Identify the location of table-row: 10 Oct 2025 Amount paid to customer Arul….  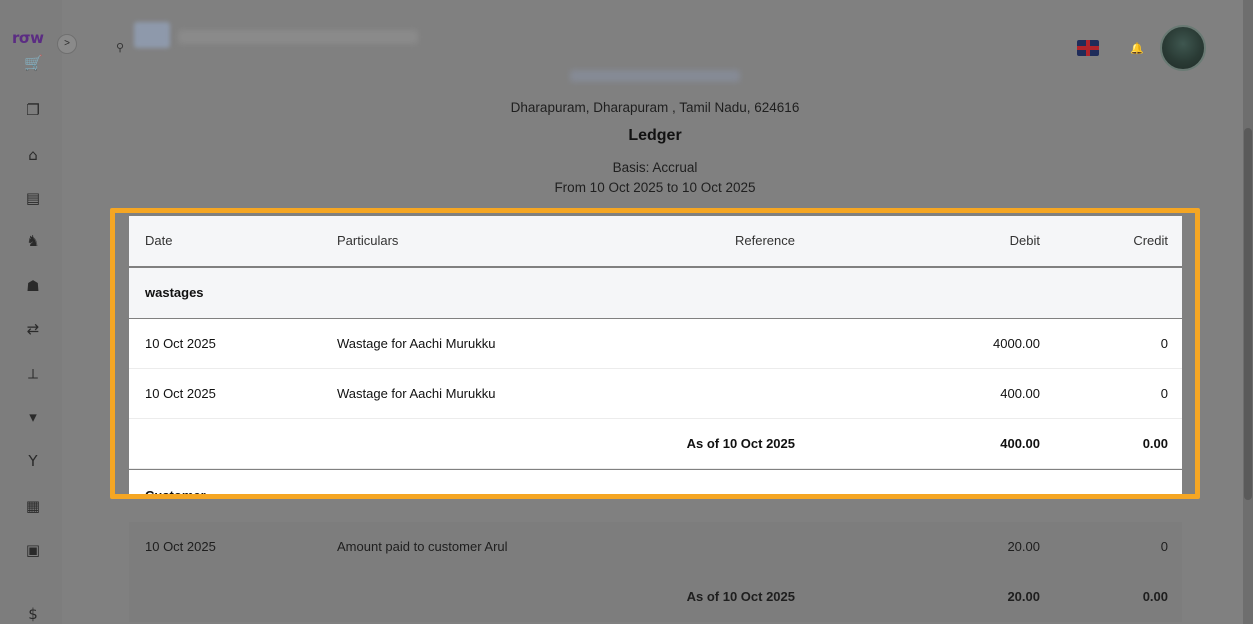
(655, 547).